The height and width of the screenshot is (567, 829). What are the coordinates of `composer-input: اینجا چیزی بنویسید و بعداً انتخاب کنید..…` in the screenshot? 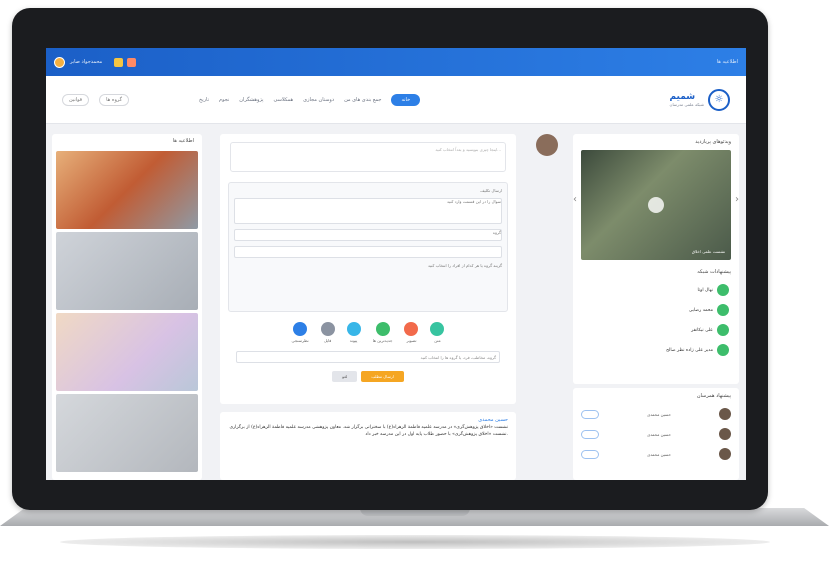 It's located at (368, 157).